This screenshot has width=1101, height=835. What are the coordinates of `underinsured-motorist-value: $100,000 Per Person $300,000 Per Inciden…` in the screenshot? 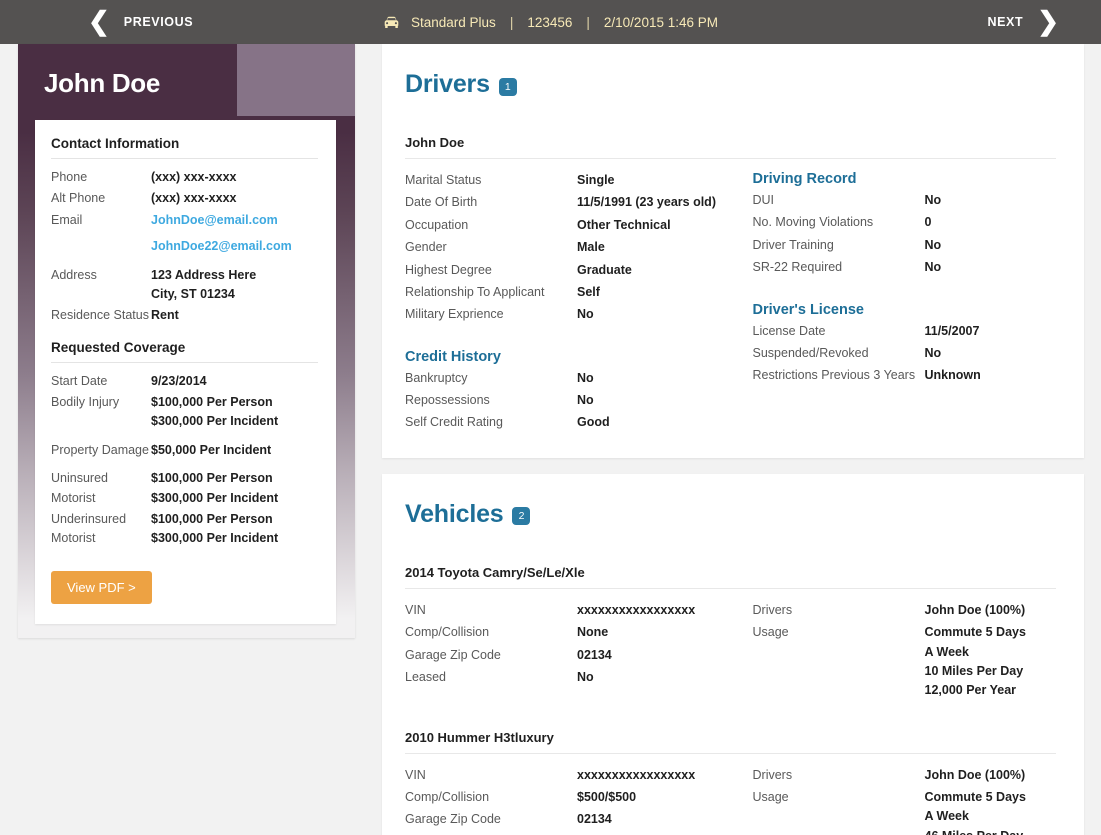 It's located at (214, 529).